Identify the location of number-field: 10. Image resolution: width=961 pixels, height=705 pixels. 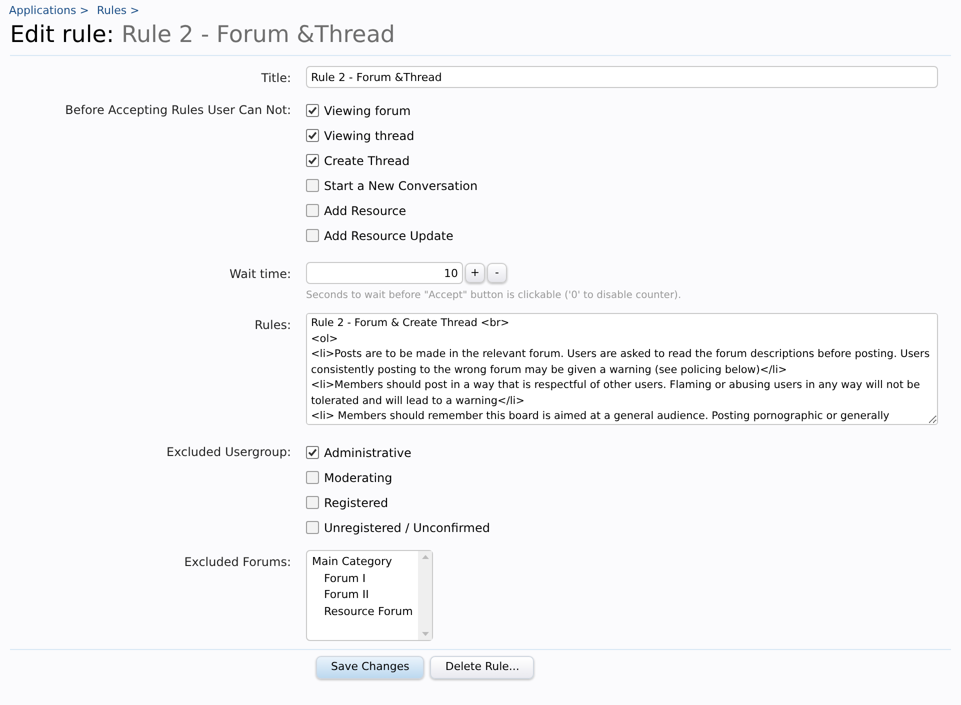
(384, 273).